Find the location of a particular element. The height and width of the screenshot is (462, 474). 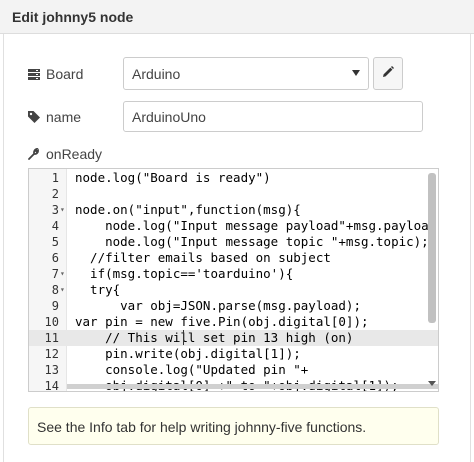

line-number: 10 is located at coordinates (51, 322).